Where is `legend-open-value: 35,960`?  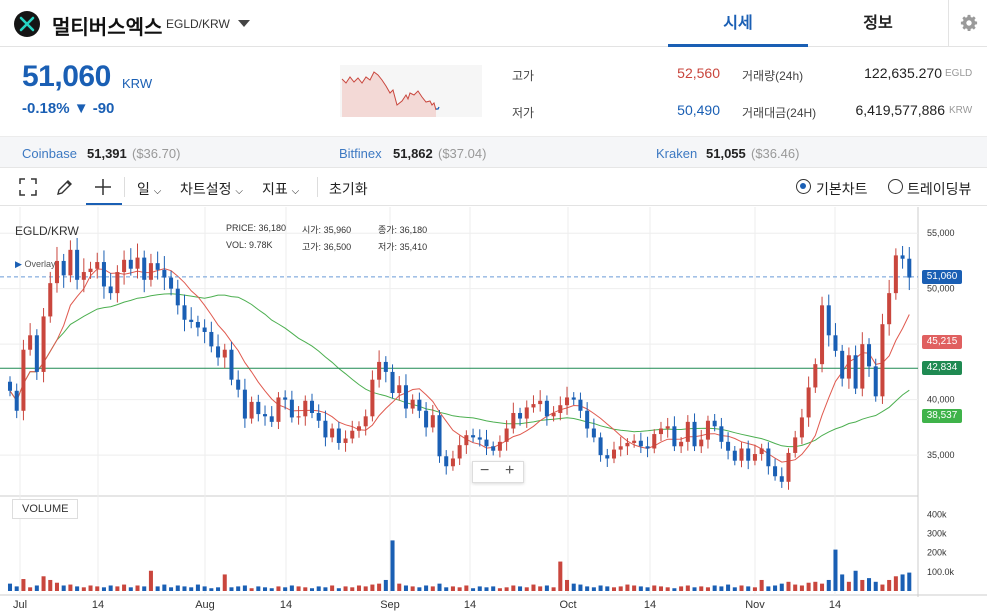
legend-open-value: 35,960 is located at coordinates (337, 230).